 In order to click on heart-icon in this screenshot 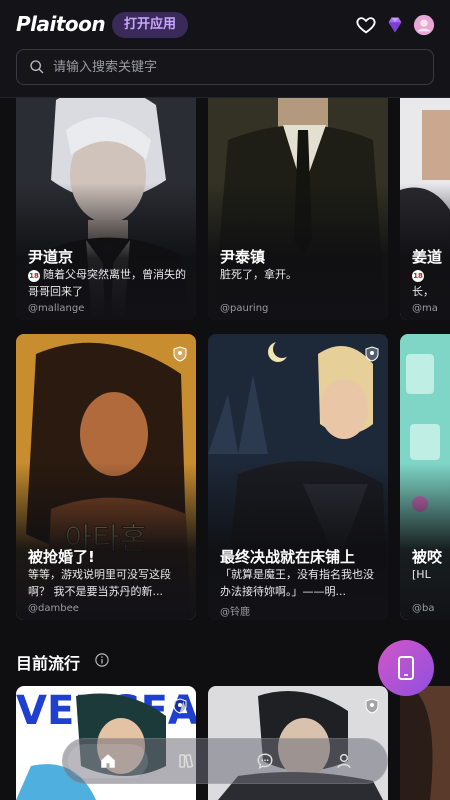, I will do `click(366, 25)`.